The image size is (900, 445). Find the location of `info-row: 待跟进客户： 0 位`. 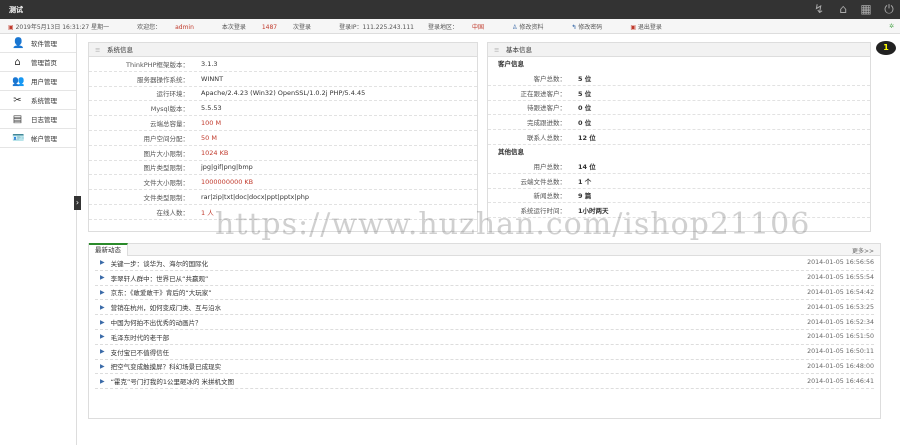

info-row: 待跟进客户： 0 位 is located at coordinates (679, 108).